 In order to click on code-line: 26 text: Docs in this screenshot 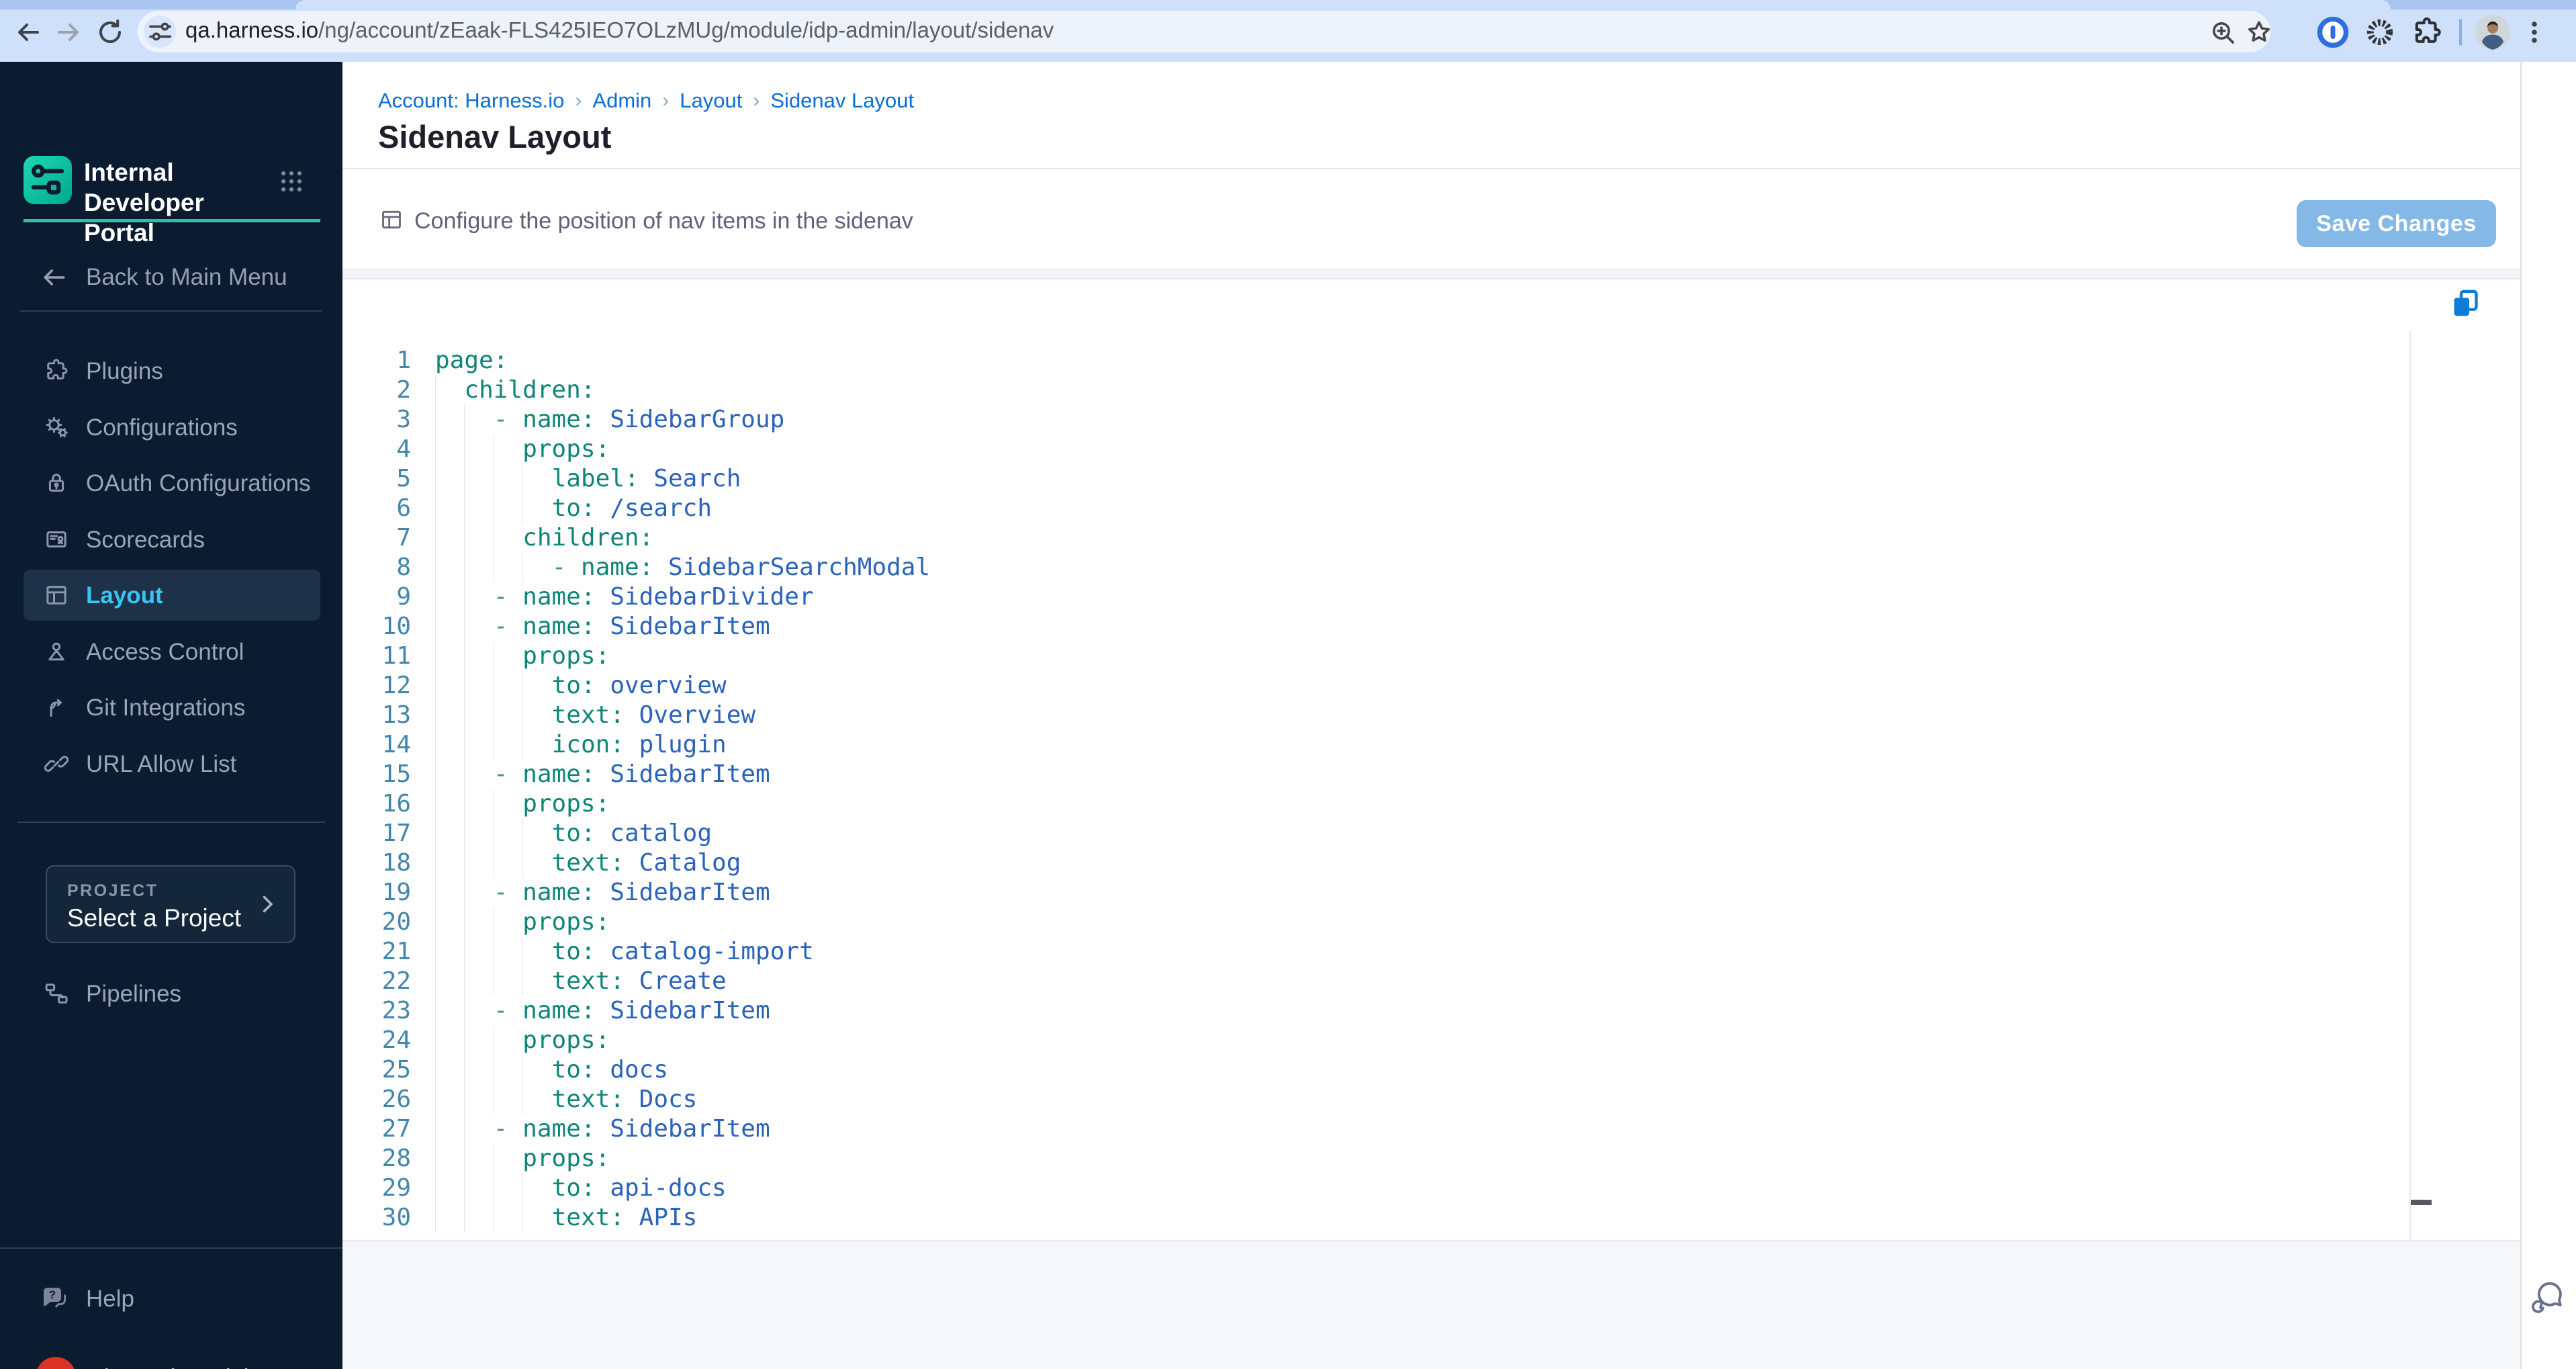, I will do `click(1375, 1099)`.